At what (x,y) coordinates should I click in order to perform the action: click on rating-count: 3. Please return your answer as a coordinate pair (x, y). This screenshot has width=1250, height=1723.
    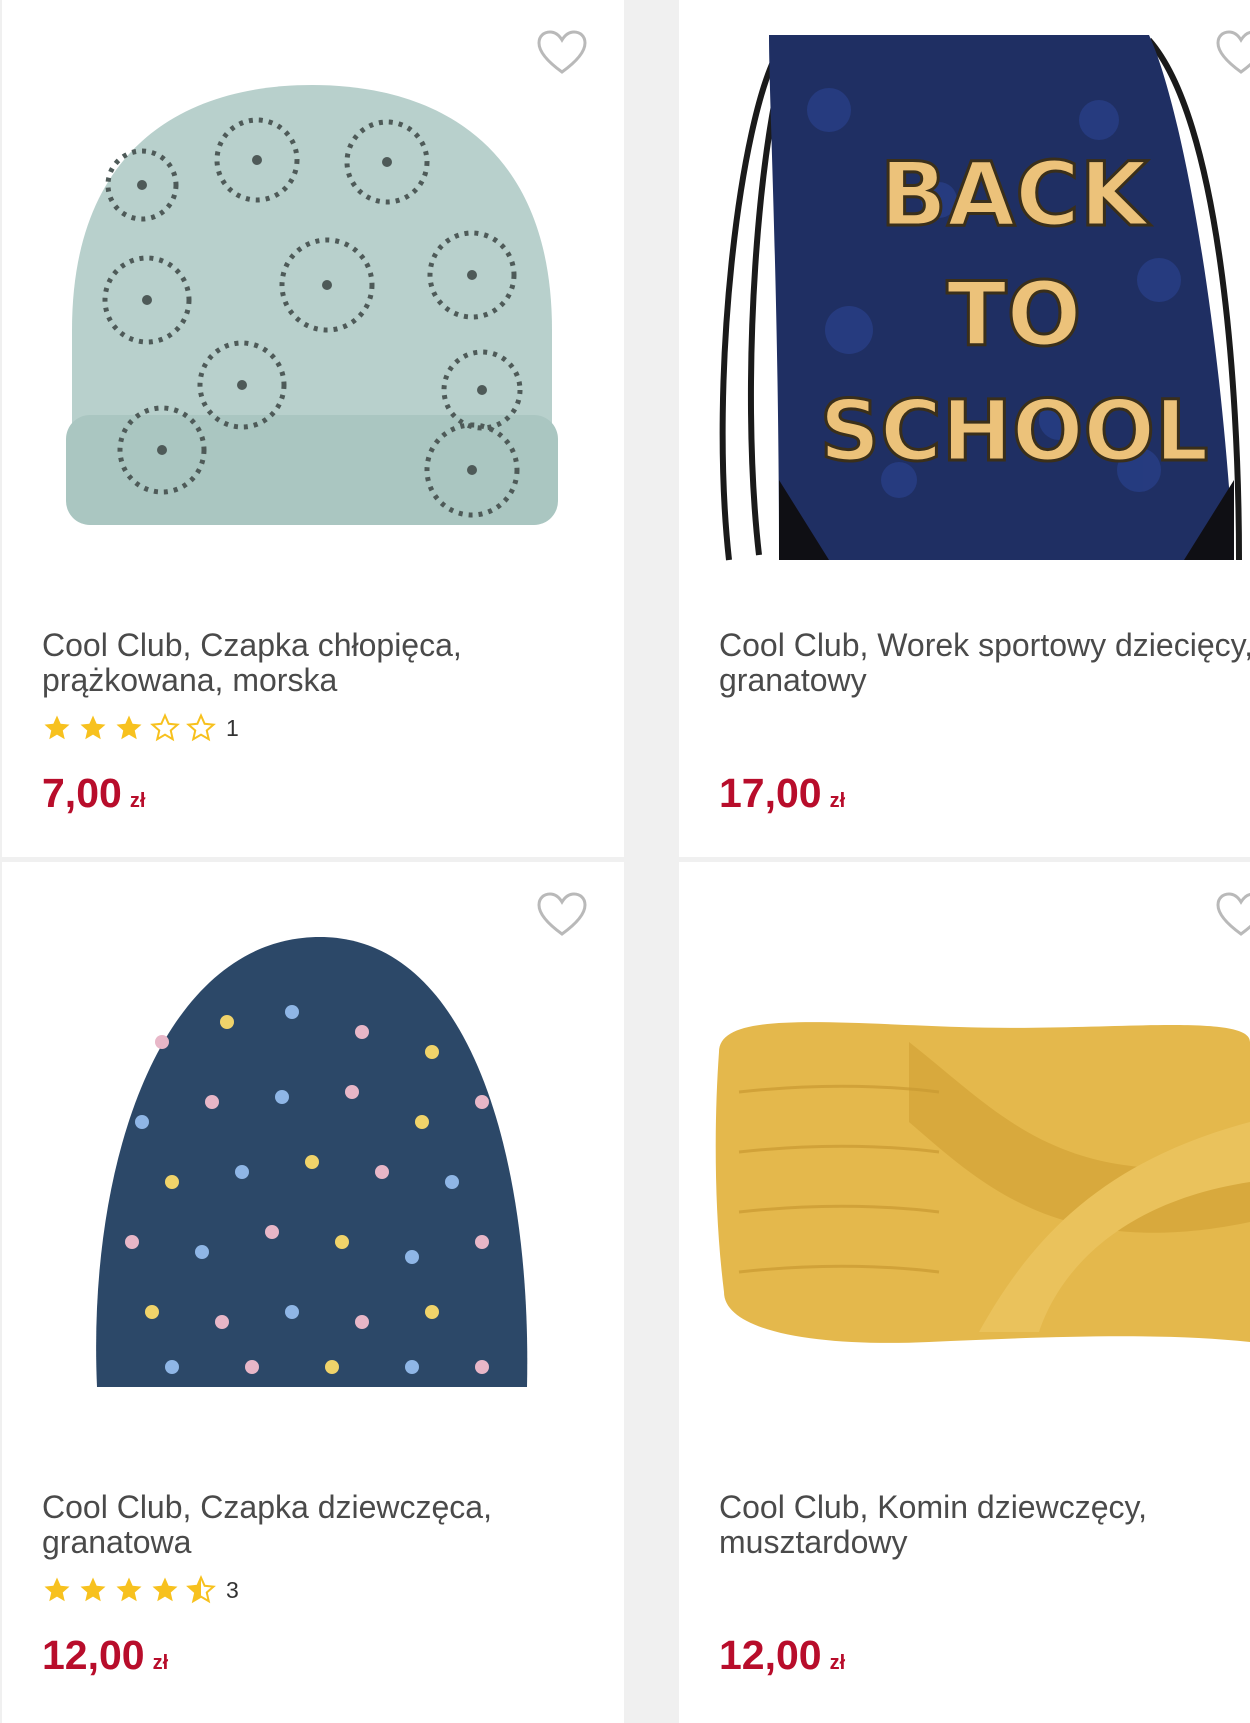
    Looking at the image, I should click on (232, 1589).